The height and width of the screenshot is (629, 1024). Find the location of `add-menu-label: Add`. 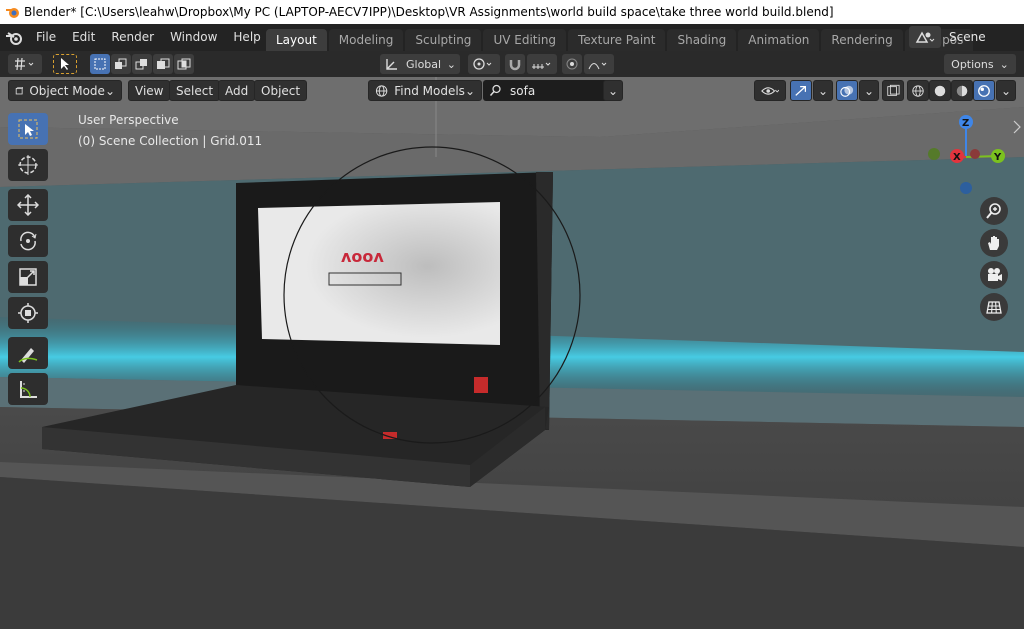

add-menu-label: Add is located at coordinates (237, 90).